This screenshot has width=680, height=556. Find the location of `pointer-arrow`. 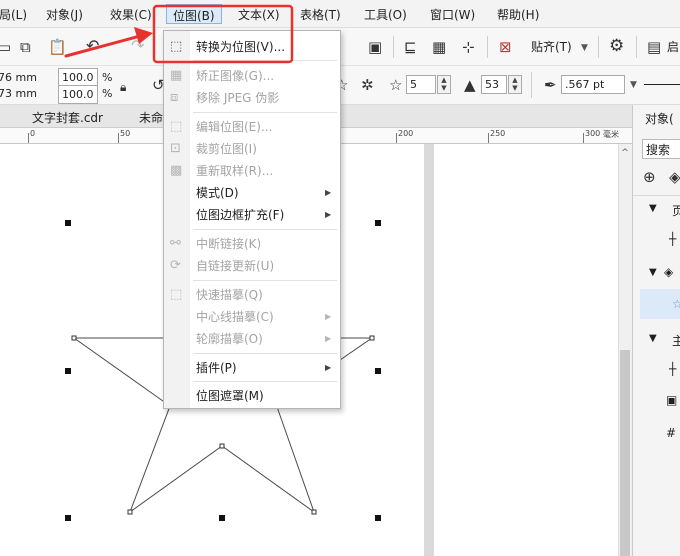

pointer-arrow is located at coordinates (108, 42).